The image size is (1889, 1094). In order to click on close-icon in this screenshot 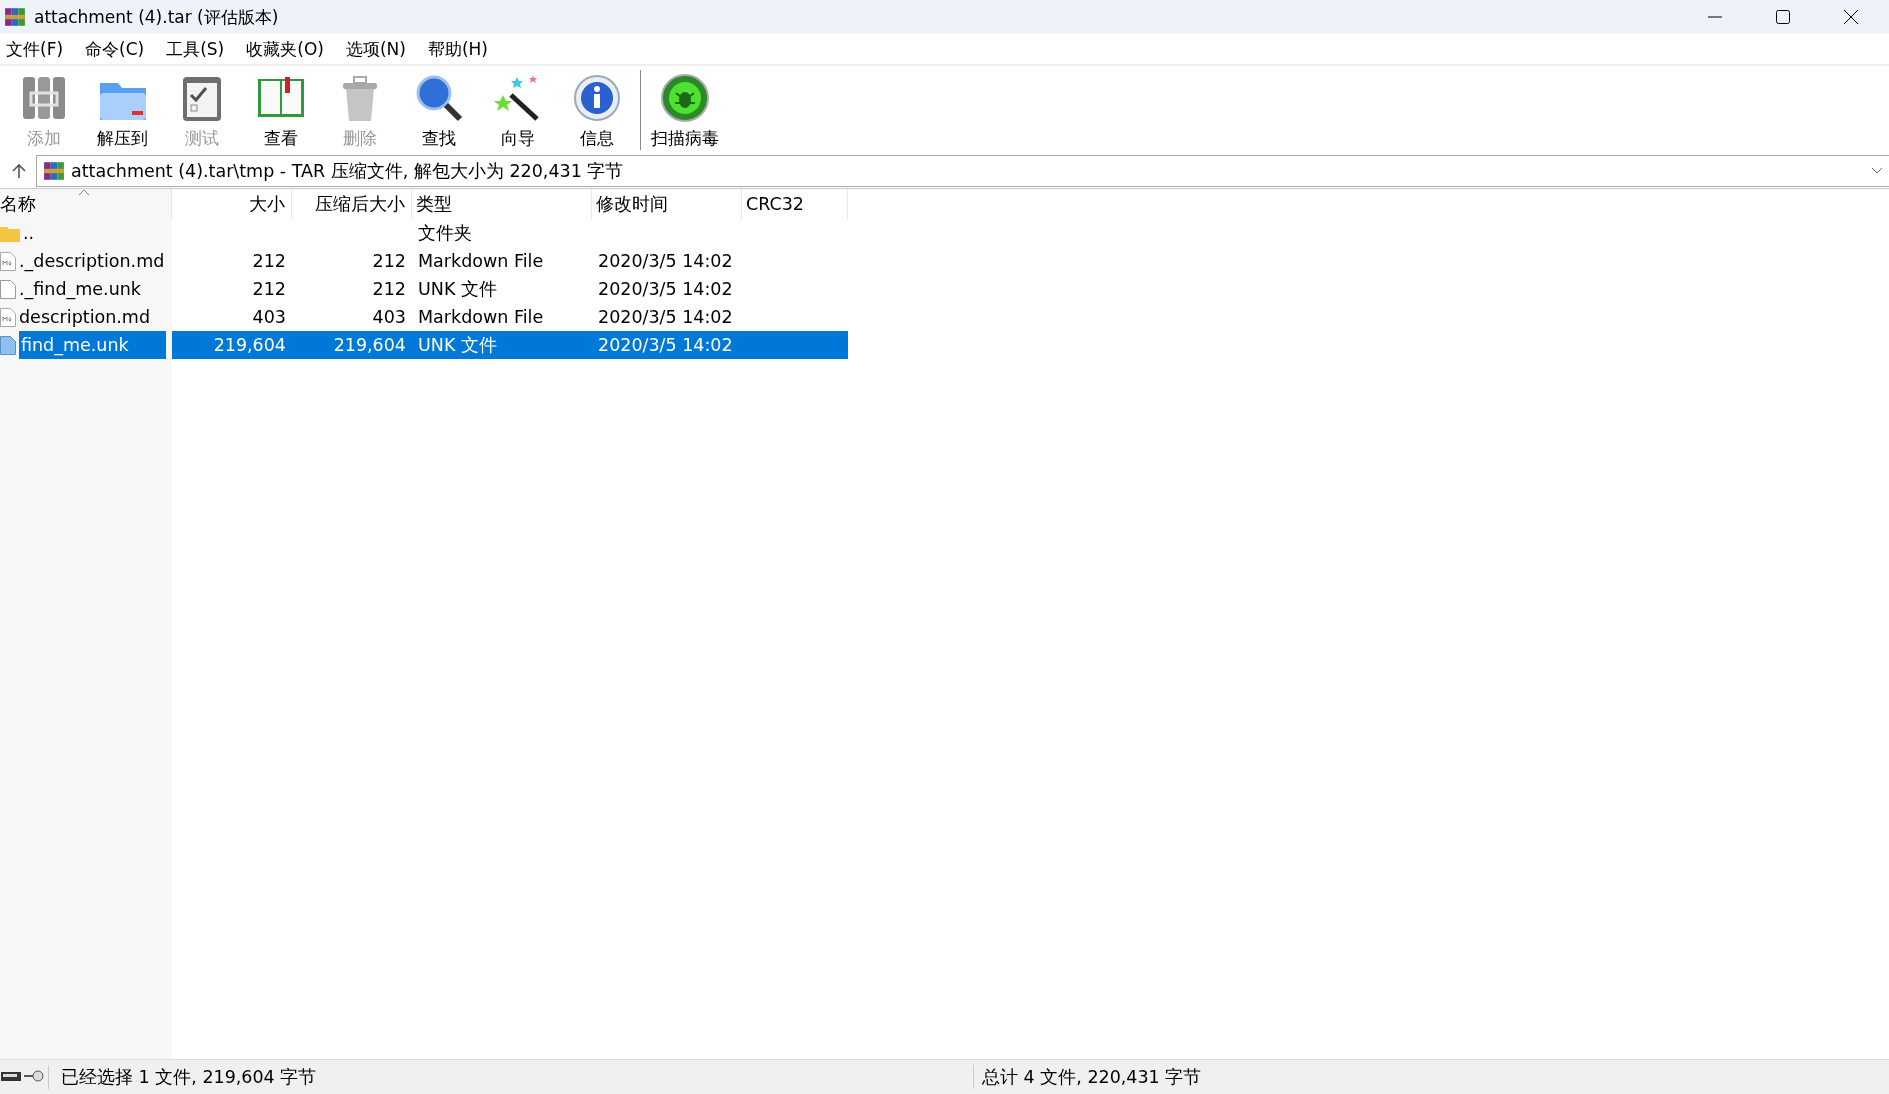, I will do `click(1851, 17)`.